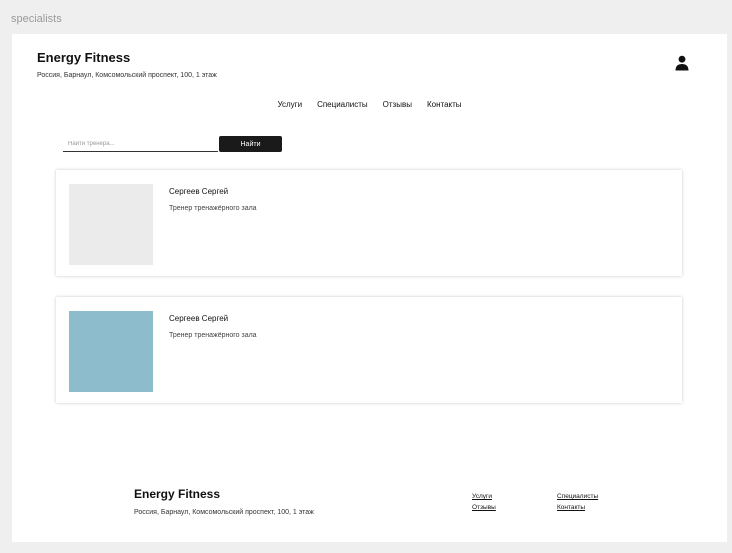 This screenshot has height=553, width=732. Describe the element at coordinates (36, 19) in the screenshot. I see `frame-label: specialists` at that location.